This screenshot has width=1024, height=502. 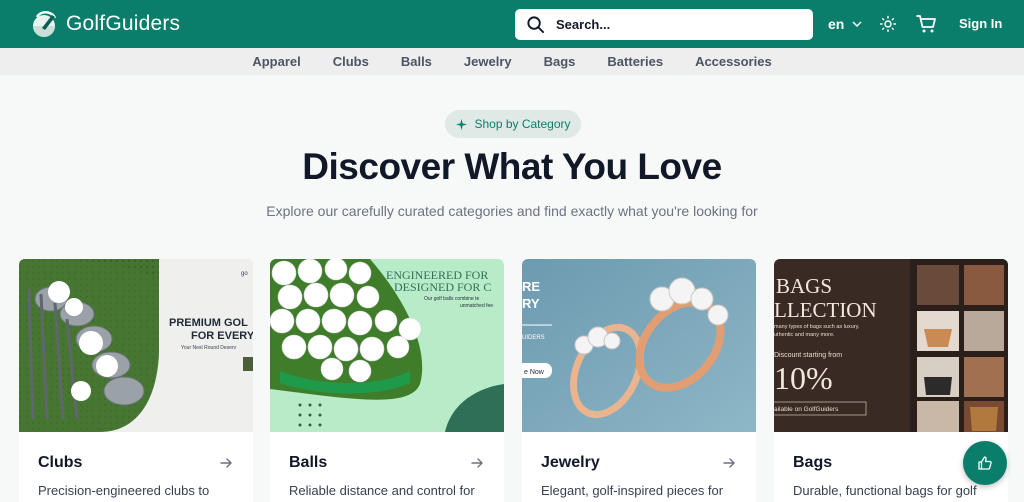 What do you see at coordinates (308, 462) in the screenshot?
I see `card-title: Balls` at bounding box center [308, 462].